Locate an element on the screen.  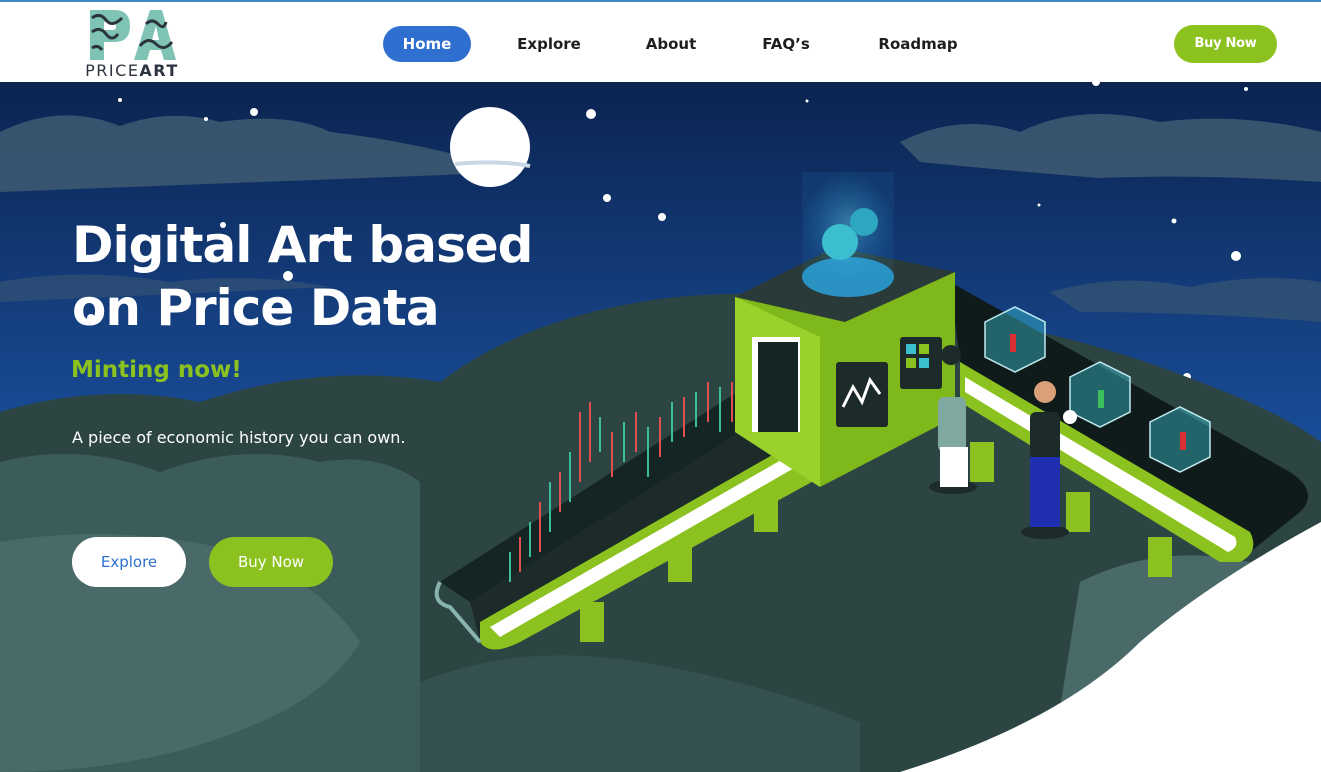
hero-buy-now-button: Buy Now is located at coordinates (271, 562).